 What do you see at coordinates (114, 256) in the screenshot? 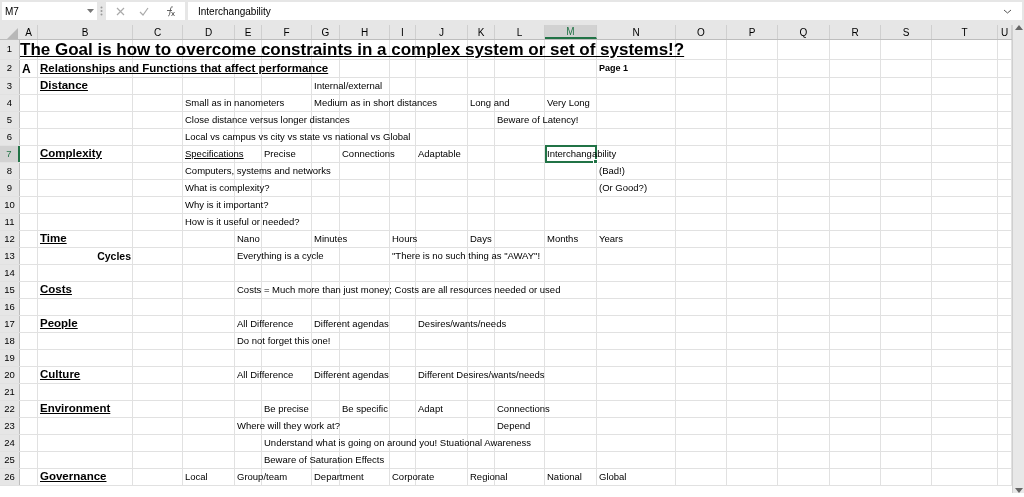
I see `cell-text: Cycles` at bounding box center [114, 256].